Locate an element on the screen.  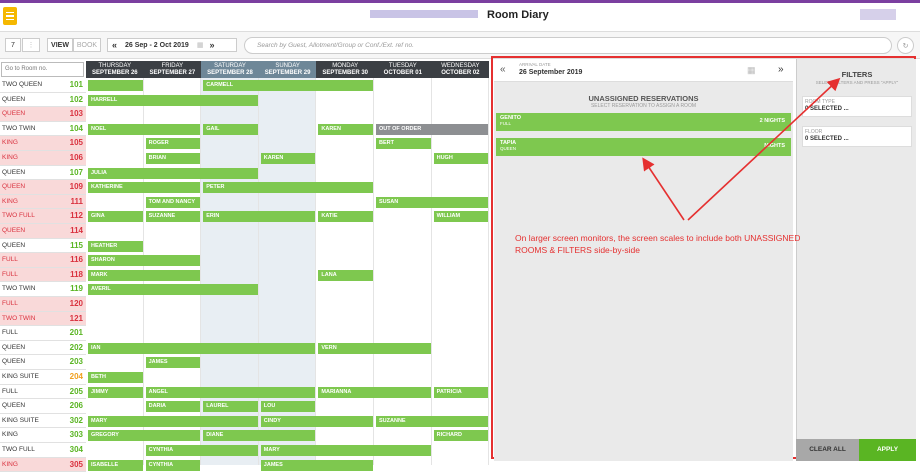
arrow-to-filters is located at coordinates (764, 149).